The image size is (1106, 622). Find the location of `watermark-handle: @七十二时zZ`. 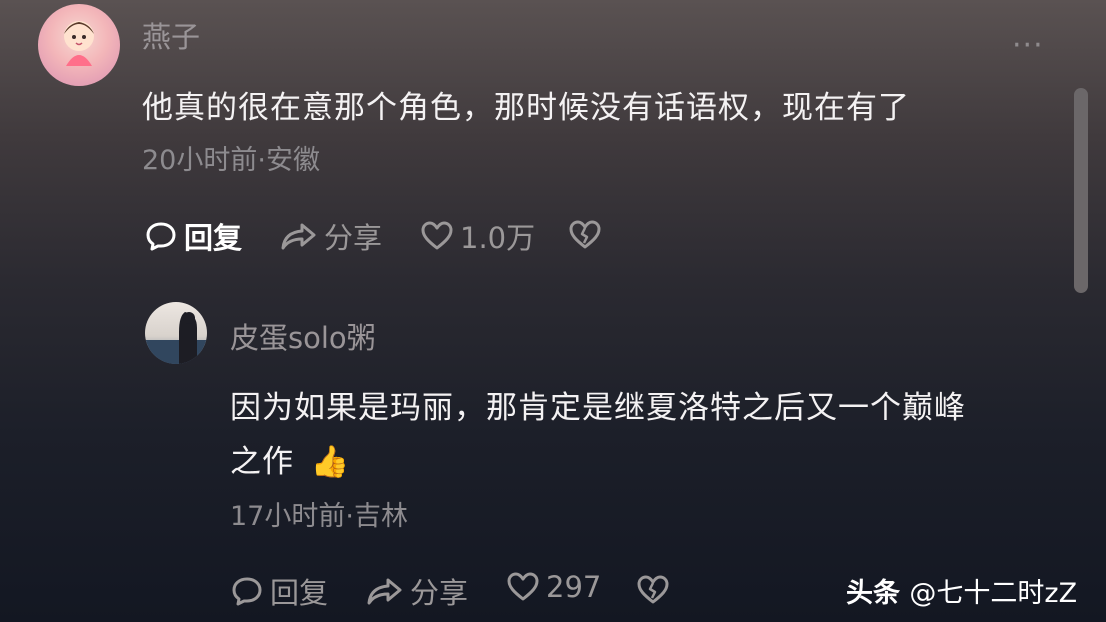

watermark-handle: @七十二时zZ is located at coordinates (993, 593).